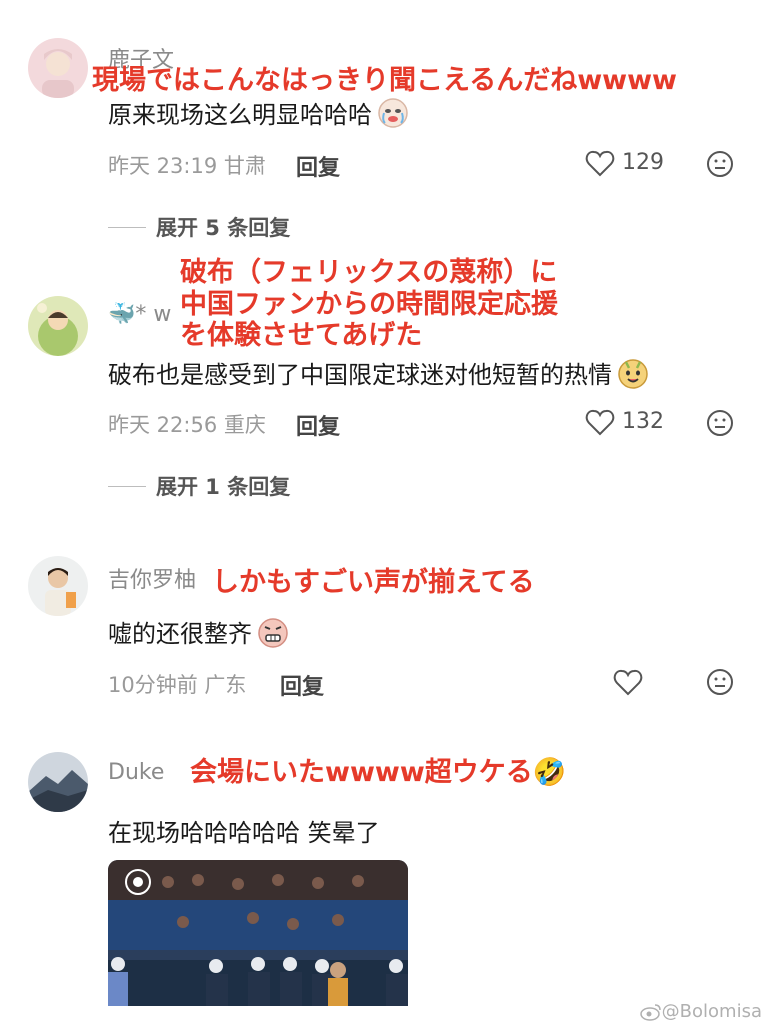  I want to click on translation-overlay-line: を体験させてあげた, so click(301, 335).